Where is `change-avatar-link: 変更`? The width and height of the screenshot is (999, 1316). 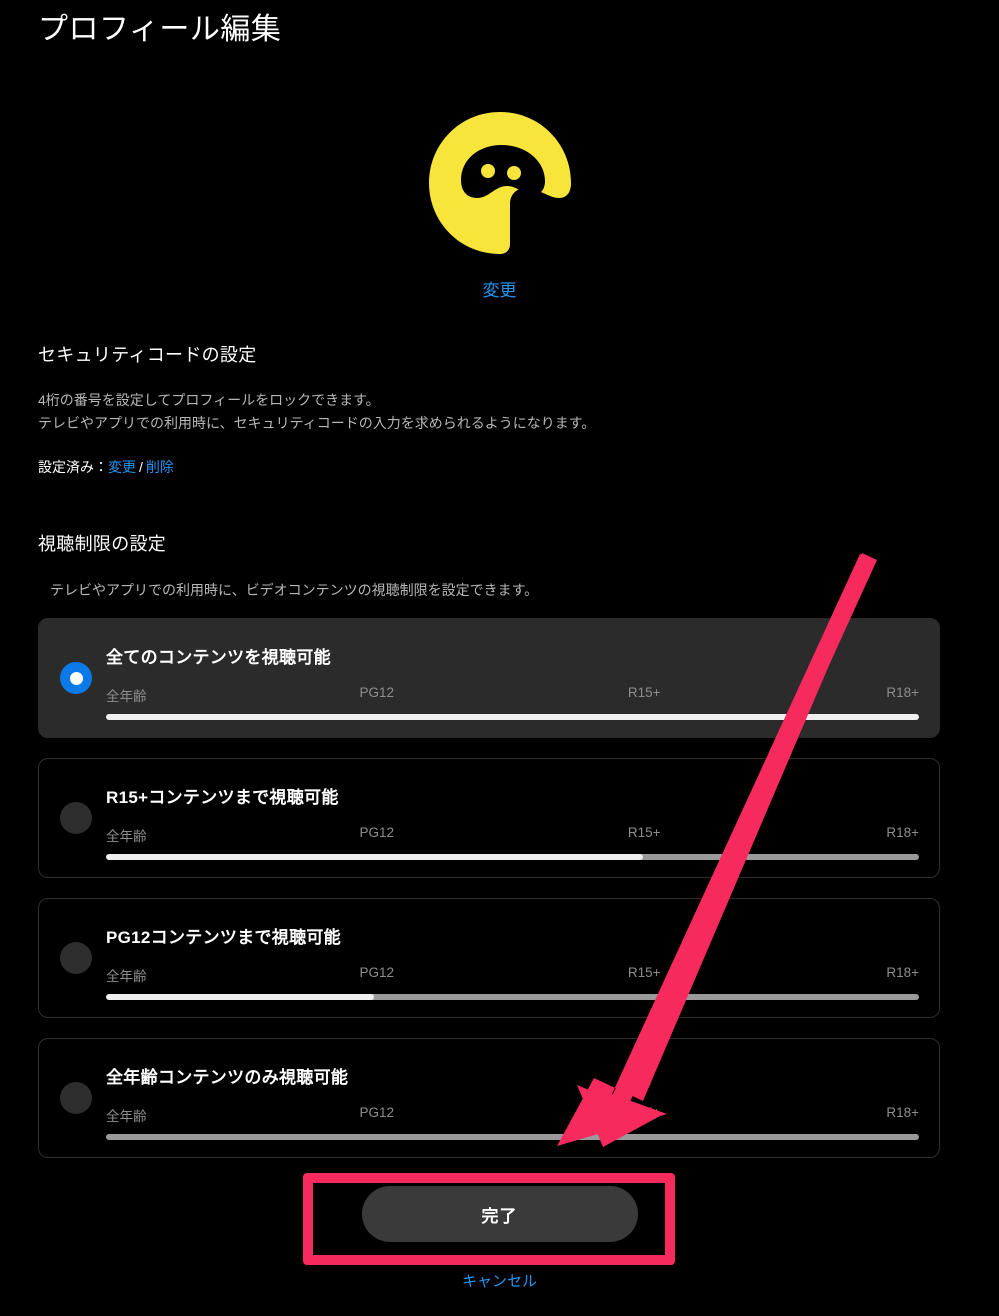
change-avatar-link: 変更 is located at coordinates (500, 288).